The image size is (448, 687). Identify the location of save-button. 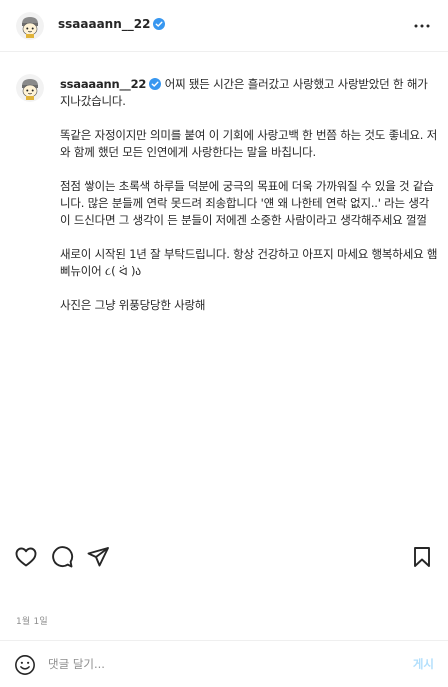
(422, 557).